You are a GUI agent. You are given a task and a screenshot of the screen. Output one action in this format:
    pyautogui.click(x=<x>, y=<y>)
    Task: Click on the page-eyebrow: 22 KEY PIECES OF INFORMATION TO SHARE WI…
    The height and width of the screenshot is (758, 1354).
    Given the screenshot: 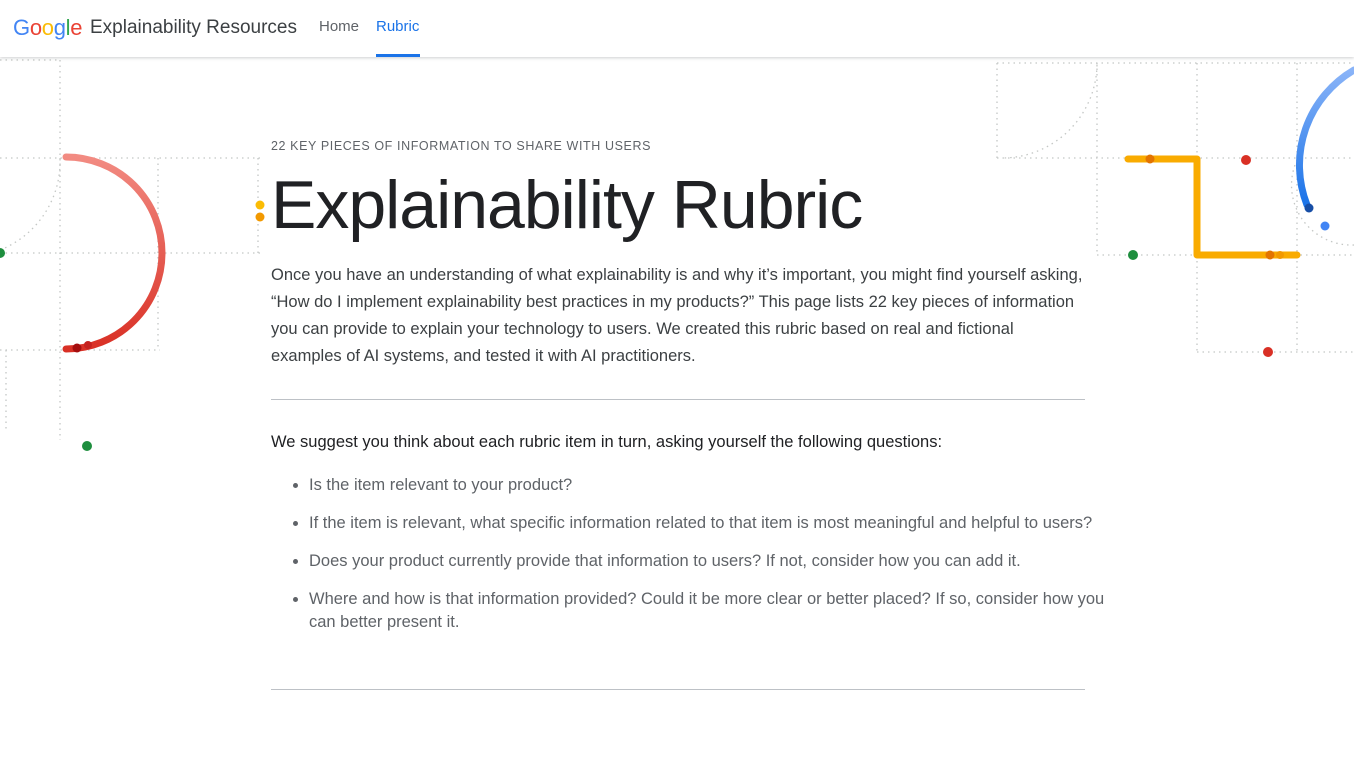 What is the action you would take?
    pyautogui.click(x=461, y=146)
    